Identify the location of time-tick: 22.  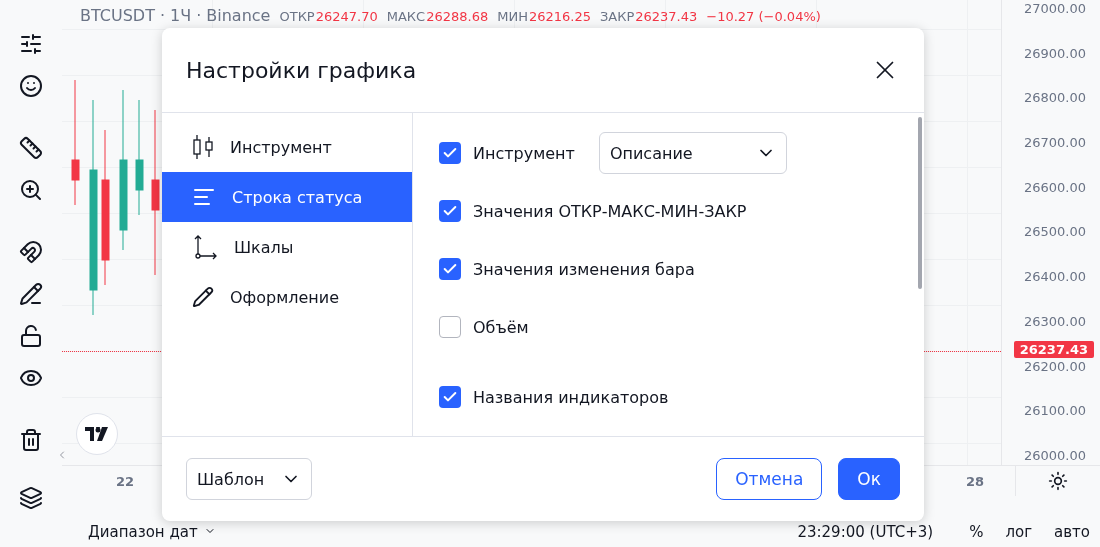
(125, 481).